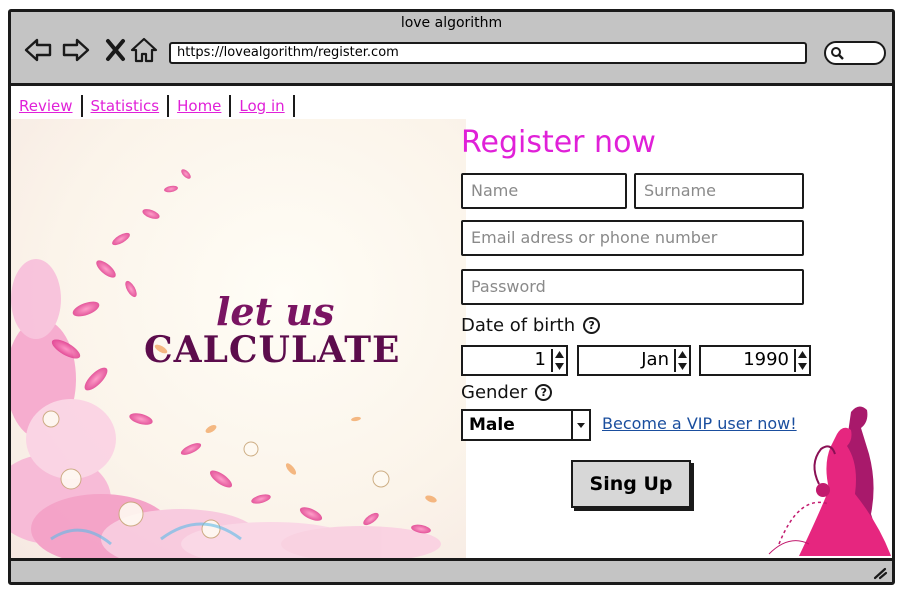  Describe the element at coordinates (540, 359) in the screenshot. I see `dob-day-value: 1` at that location.